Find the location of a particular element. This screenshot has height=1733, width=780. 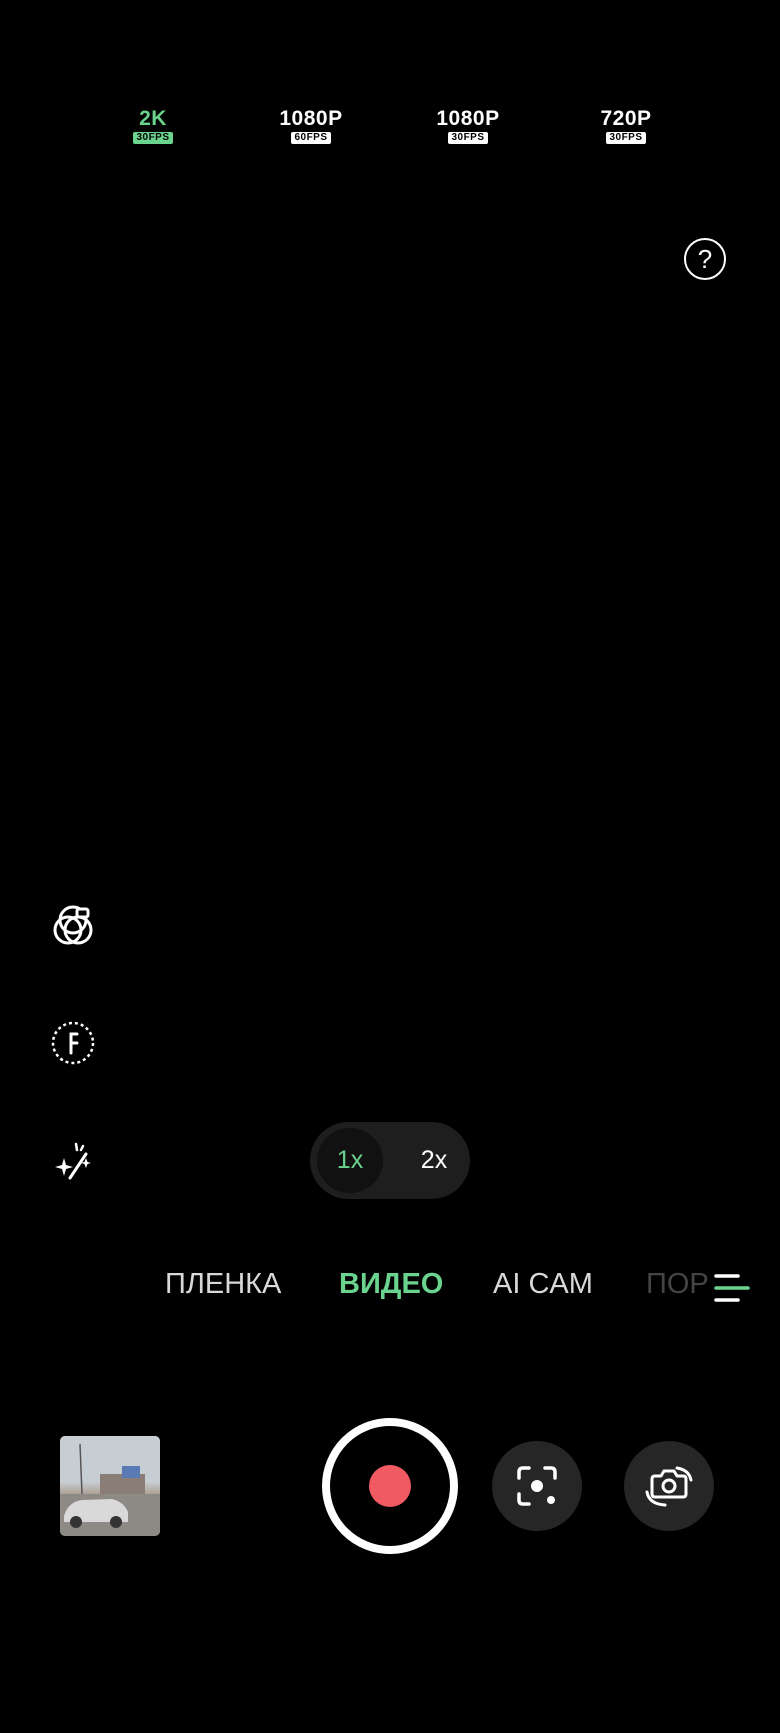

resolution-1080p-60fps: 1080P 60FPS is located at coordinates (311, 126).